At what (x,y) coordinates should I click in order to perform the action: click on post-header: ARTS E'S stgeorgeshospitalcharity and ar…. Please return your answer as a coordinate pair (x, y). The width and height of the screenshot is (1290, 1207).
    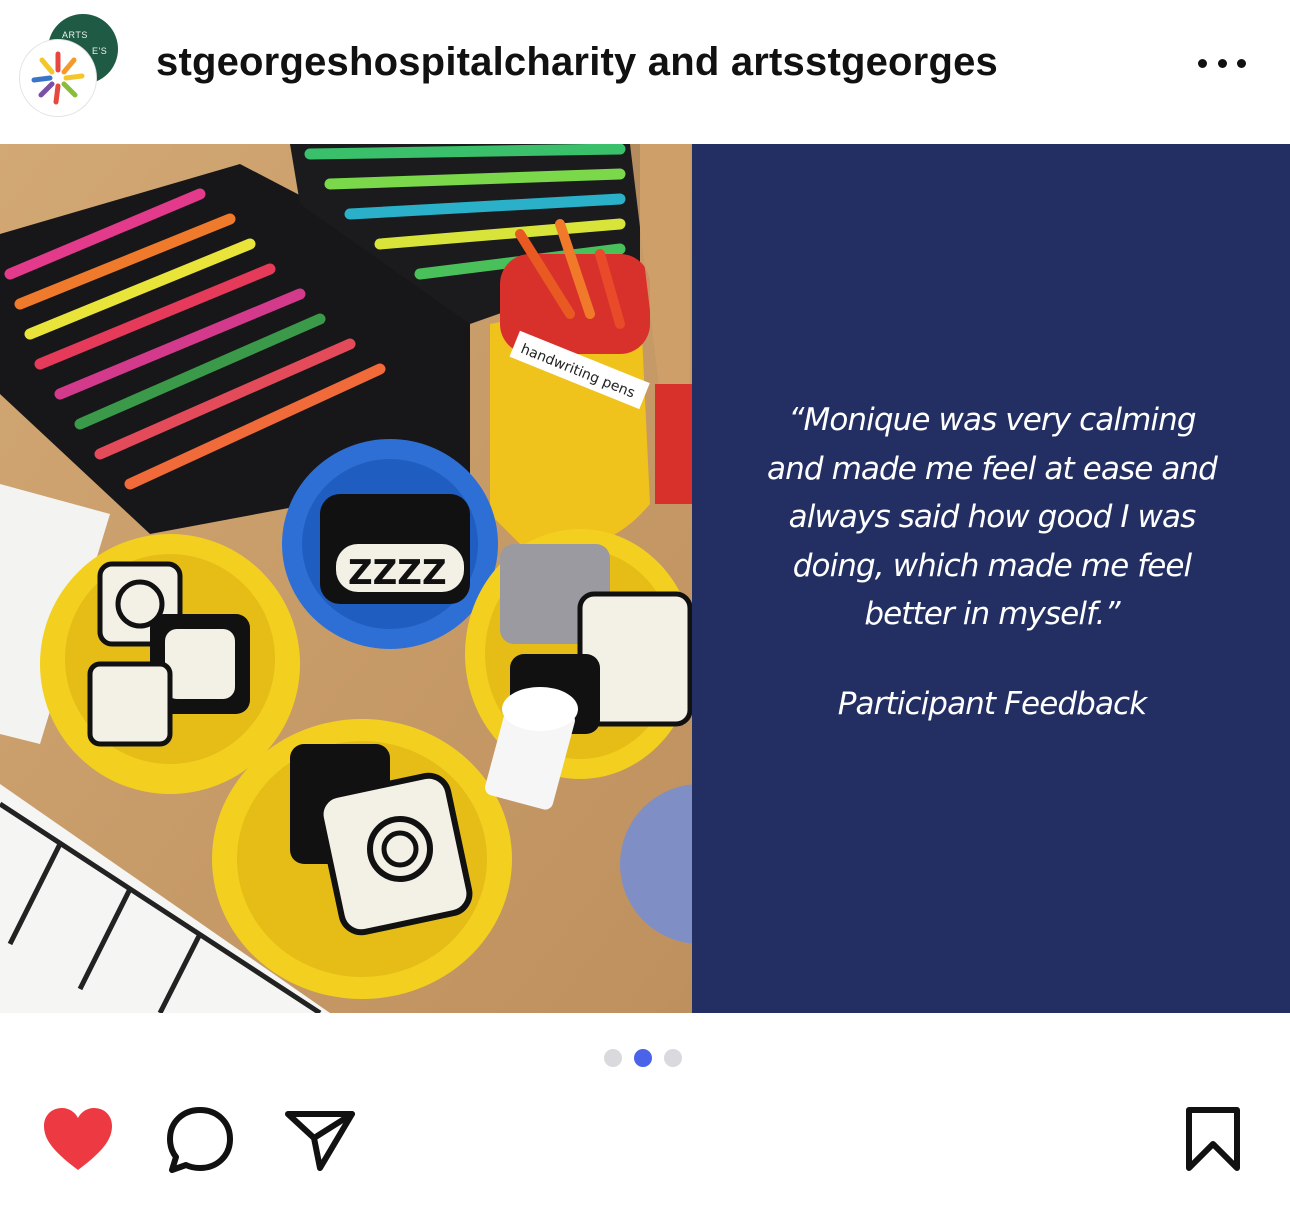
    Looking at the image, I should click on (645, 72).